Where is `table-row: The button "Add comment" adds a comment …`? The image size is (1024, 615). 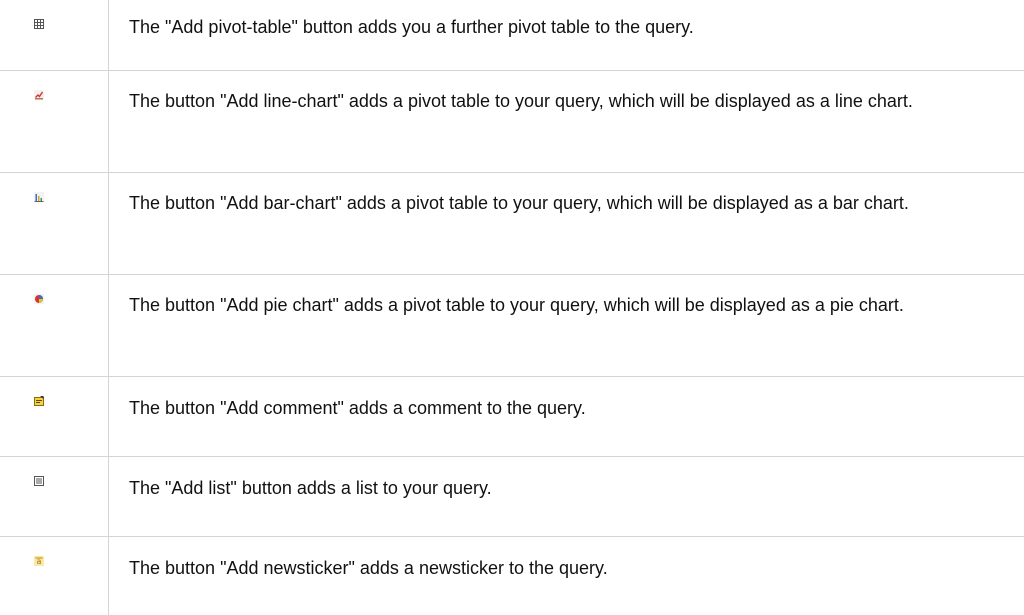 table-row: The button "Add comment" adds a comment … is located at coordinates (512, 417).